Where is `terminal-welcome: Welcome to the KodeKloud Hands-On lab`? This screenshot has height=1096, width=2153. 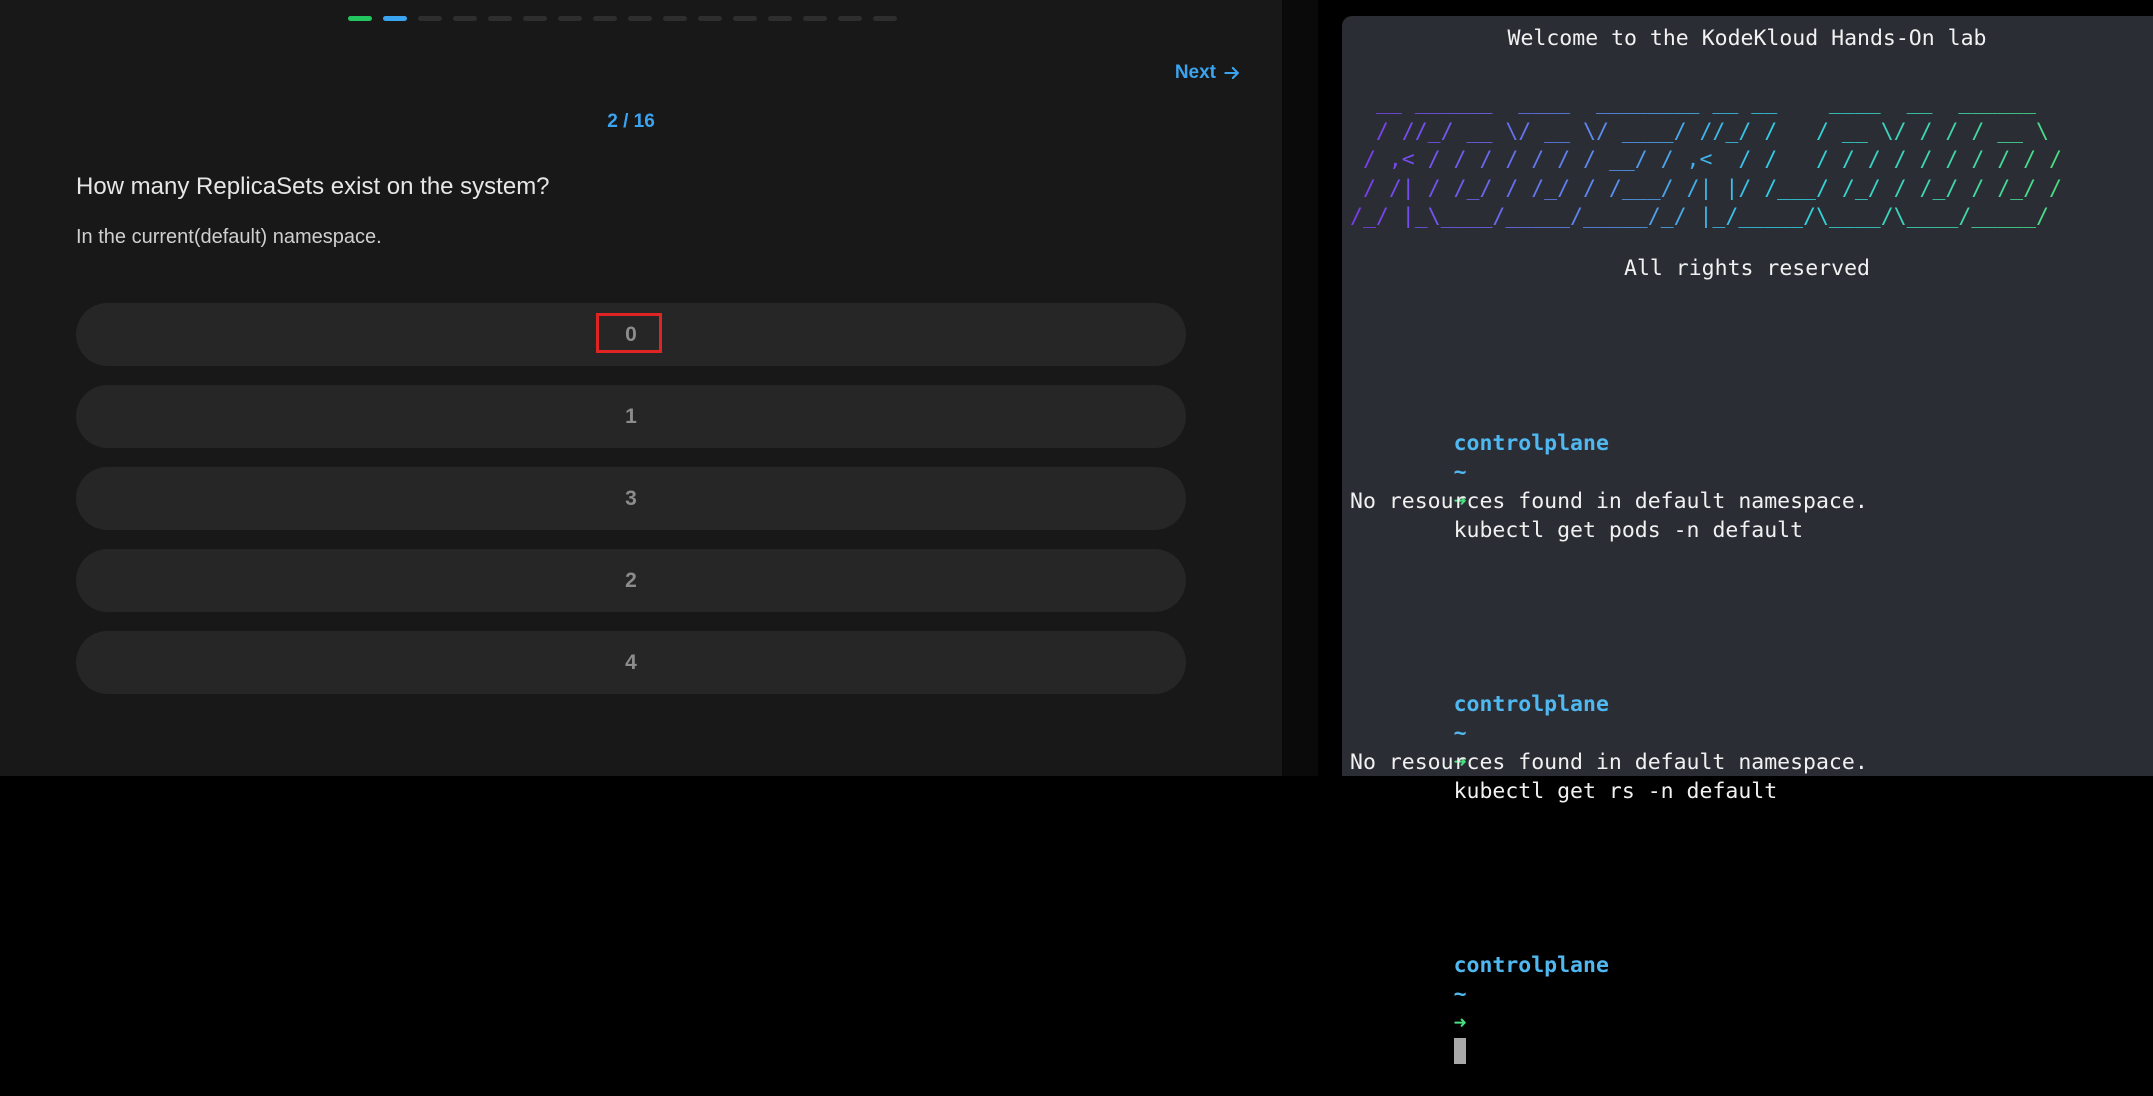 terminal-welcome: Welcome to the KodeKloud Hands-On lab is located at coordinates (1747, 38).